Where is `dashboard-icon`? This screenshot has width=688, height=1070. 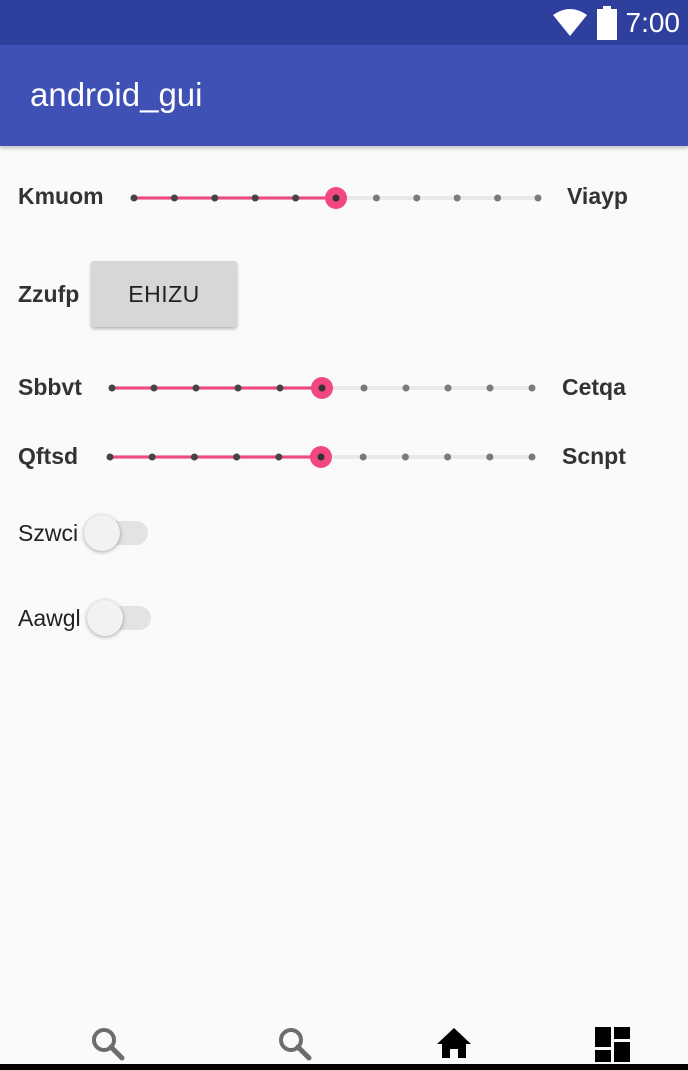
dashboard-icon is located at coordinates (613, 1044).